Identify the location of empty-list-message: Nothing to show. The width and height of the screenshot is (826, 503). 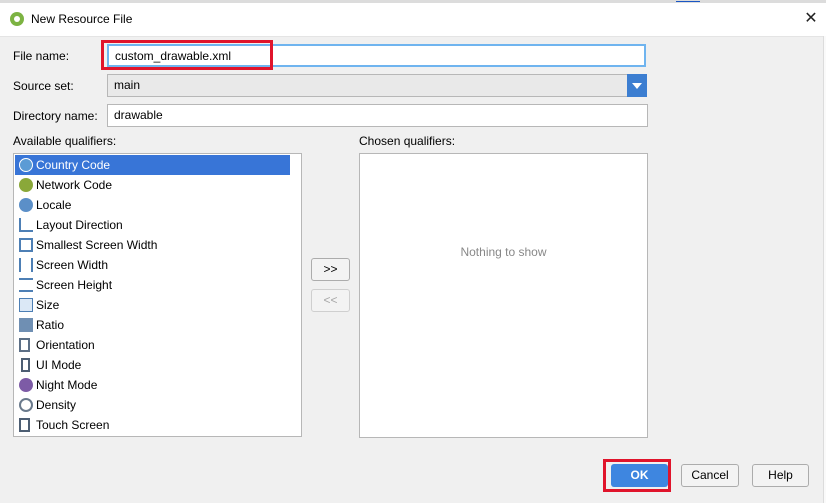
(503, 252).